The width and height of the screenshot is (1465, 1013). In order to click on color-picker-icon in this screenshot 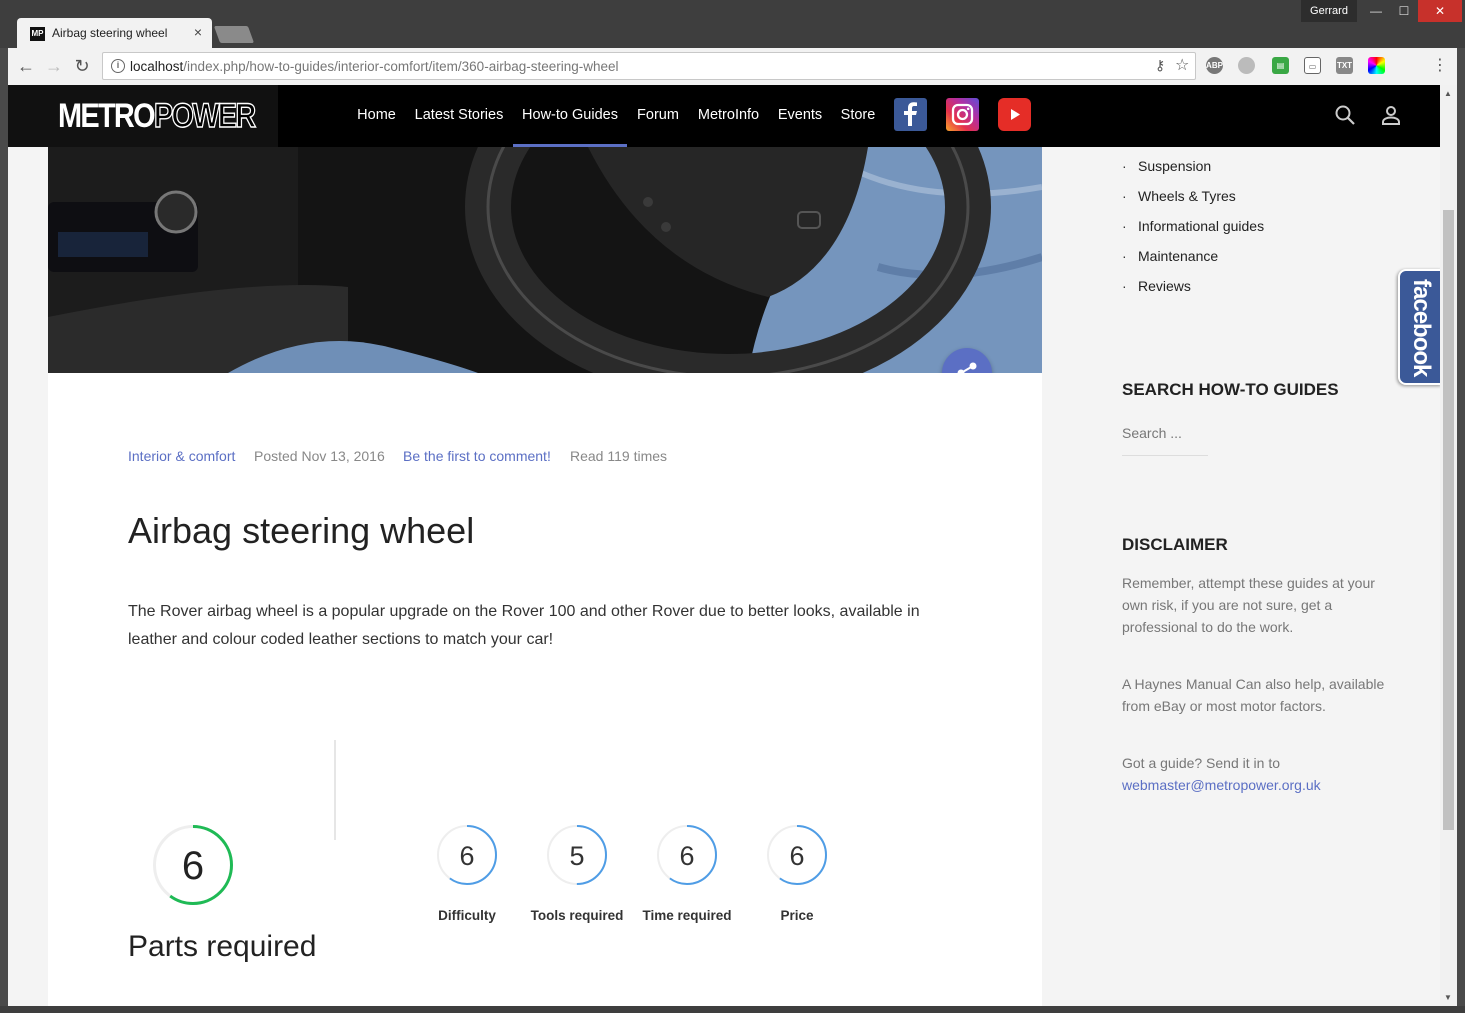, I will do `click(1376, 65)`.